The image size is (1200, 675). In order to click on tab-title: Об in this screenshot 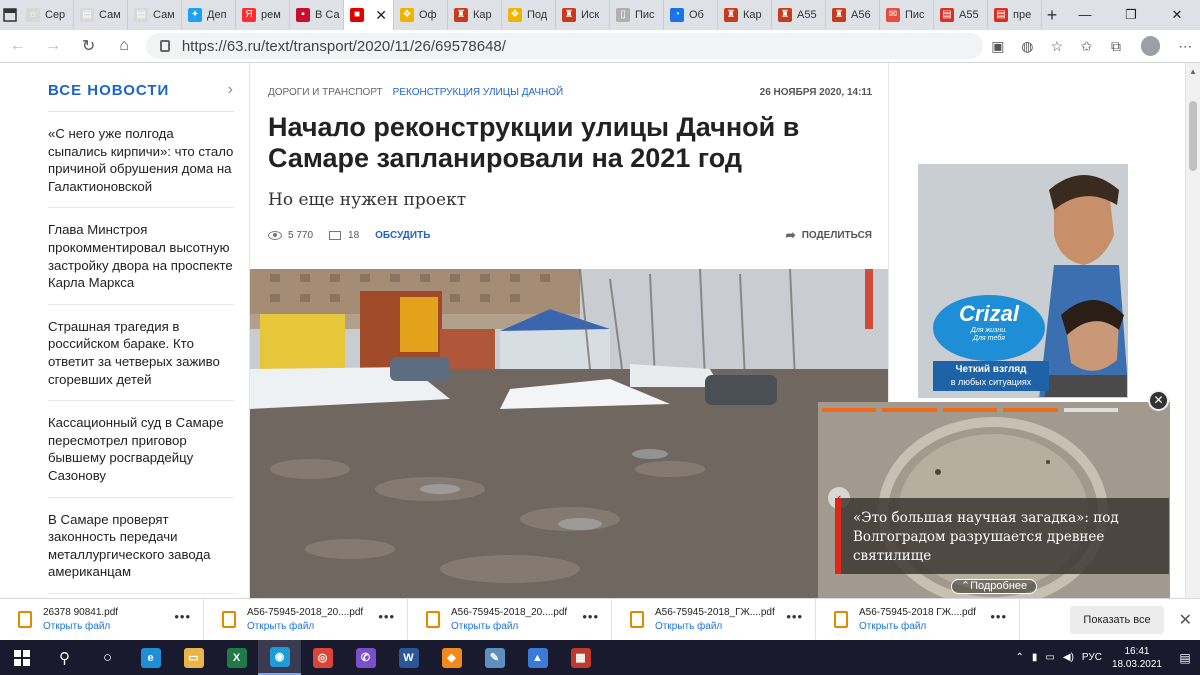, I will do `click(696, 15)`.